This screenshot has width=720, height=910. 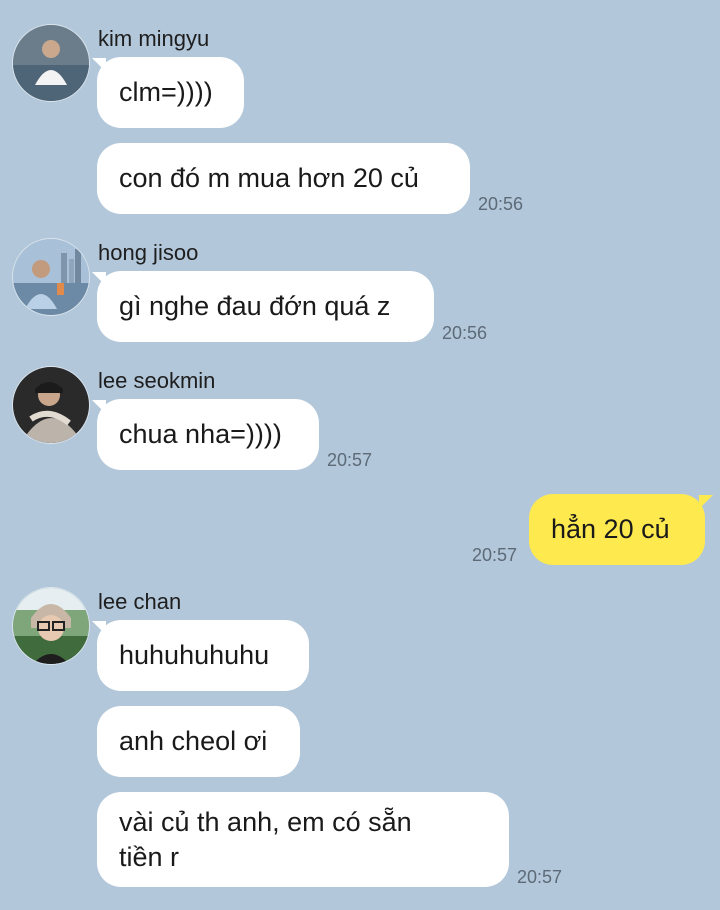 I want to click on message-bubble: anh cheol ơi, so click(x=198, y=741).